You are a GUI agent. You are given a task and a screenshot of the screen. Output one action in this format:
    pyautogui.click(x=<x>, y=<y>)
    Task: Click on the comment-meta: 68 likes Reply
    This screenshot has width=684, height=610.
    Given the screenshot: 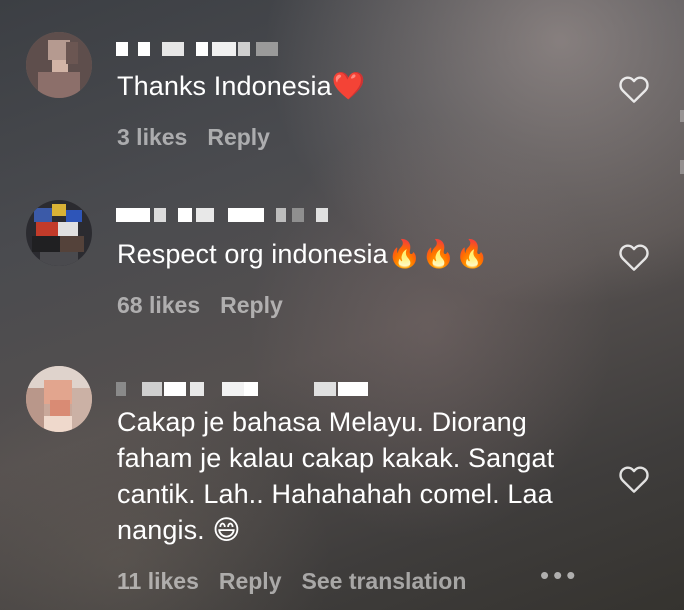 What is the action you would take?
    pyautogui.click(x=210, y=305)
    